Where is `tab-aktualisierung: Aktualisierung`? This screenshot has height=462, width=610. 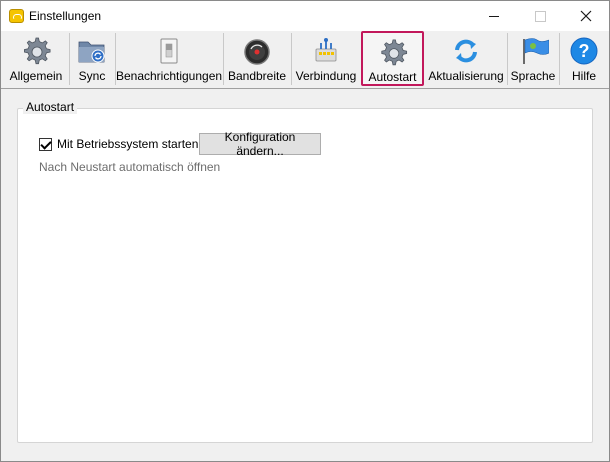
tab-aktualisierung: Aktualisierung is located at coordinates (466, 58).